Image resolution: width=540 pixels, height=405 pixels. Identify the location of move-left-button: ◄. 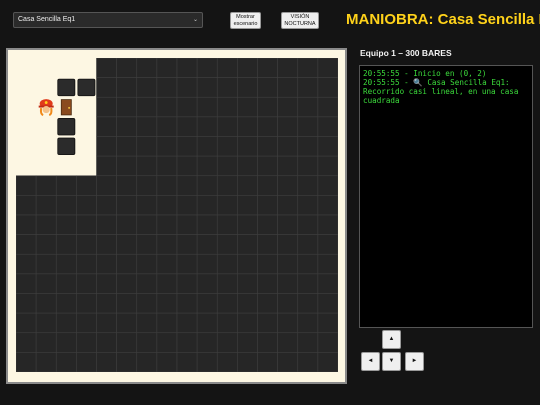
(370, 361).